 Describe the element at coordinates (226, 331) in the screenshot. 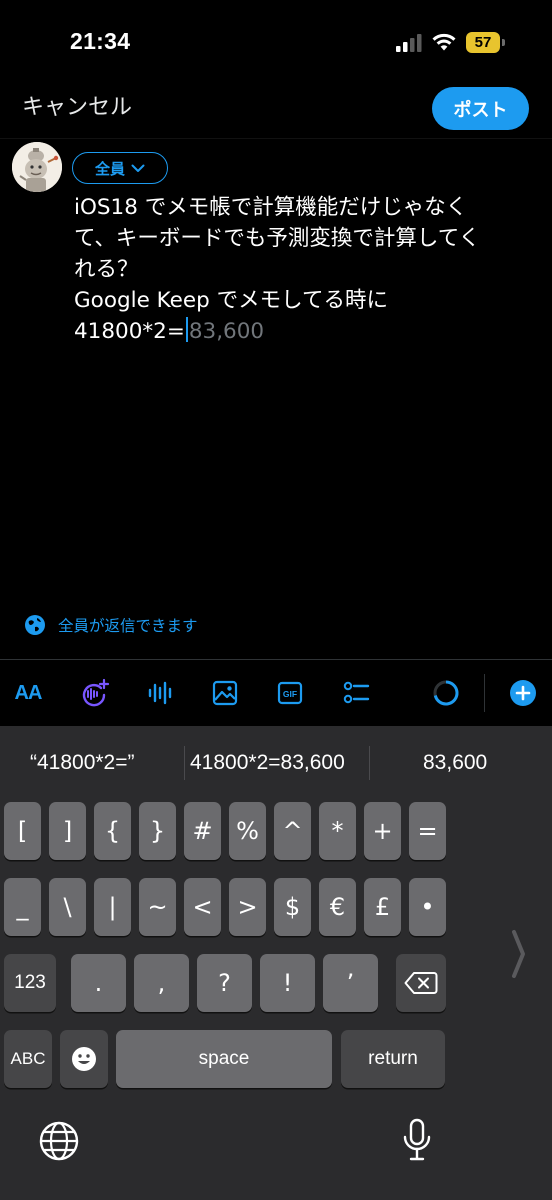

I see `inline-suggestion: 83,600` at that location.